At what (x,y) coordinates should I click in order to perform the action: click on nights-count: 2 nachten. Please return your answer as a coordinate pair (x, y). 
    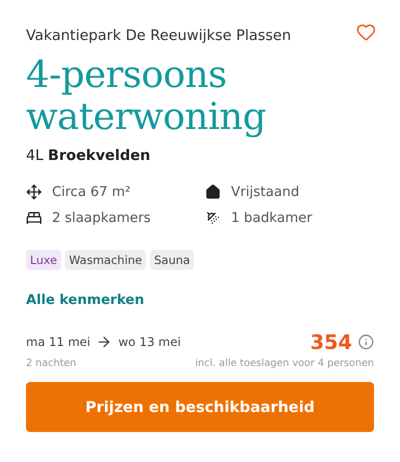
    Looking at the image, I should click on (51, 363).